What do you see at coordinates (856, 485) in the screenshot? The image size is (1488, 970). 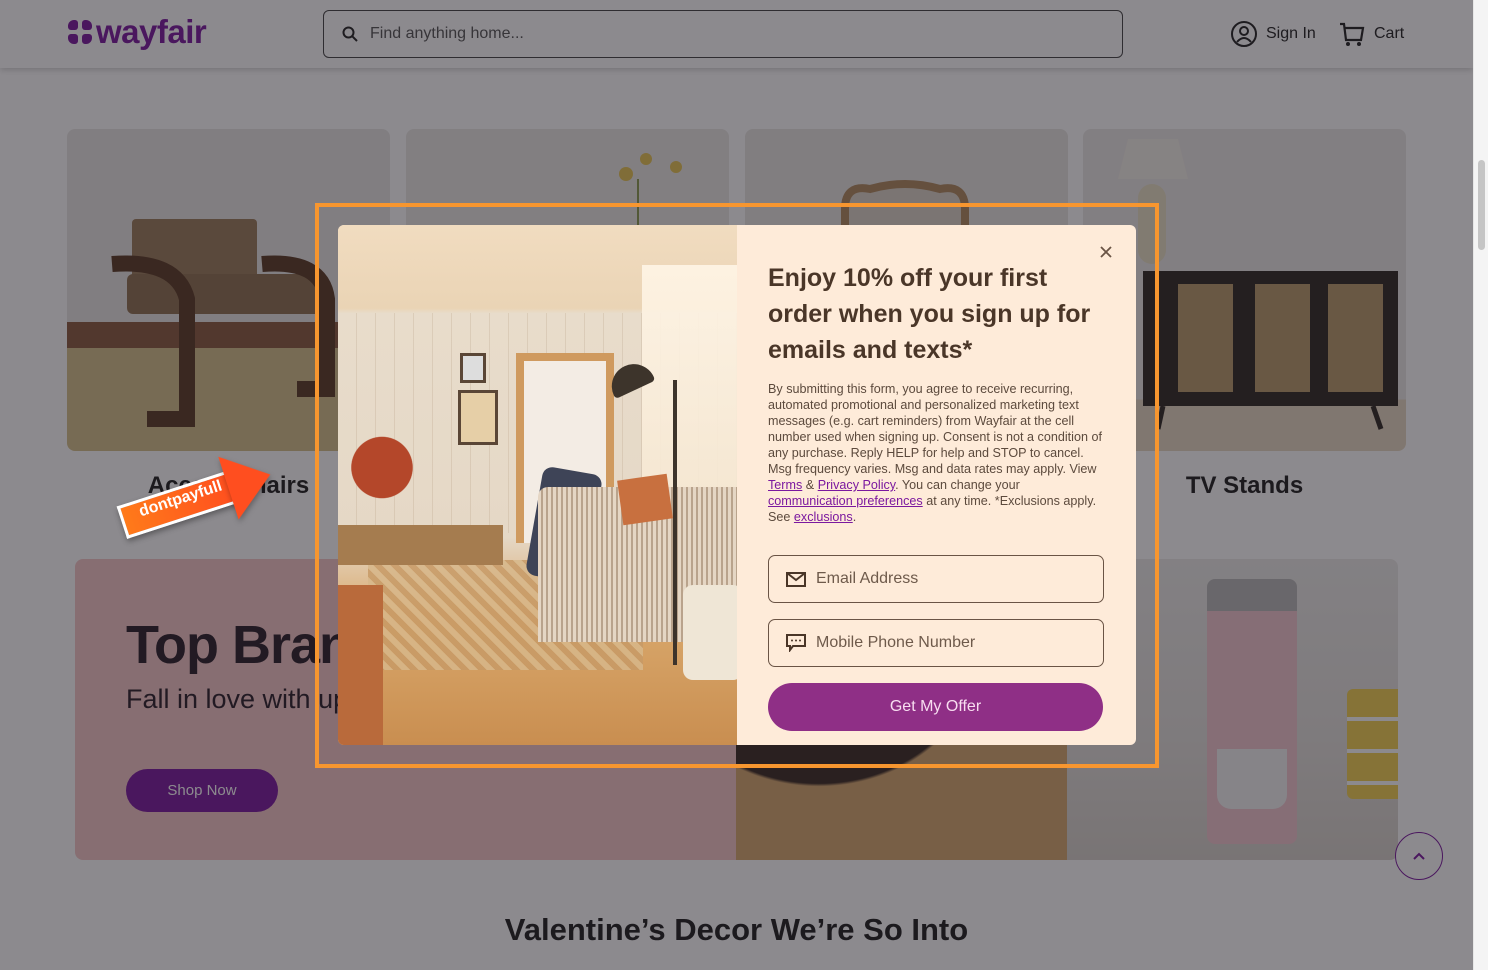 I see `privacy-policy-link: Privacy Policy` at bounding box center [856, 485].